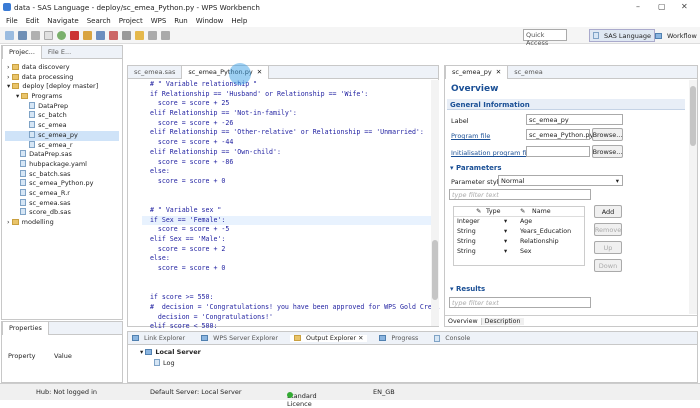 This screenshot has width=700, height=408. Describe the element at coordinates (61, 35) in the screenshot. I see `run-icon` at that location.